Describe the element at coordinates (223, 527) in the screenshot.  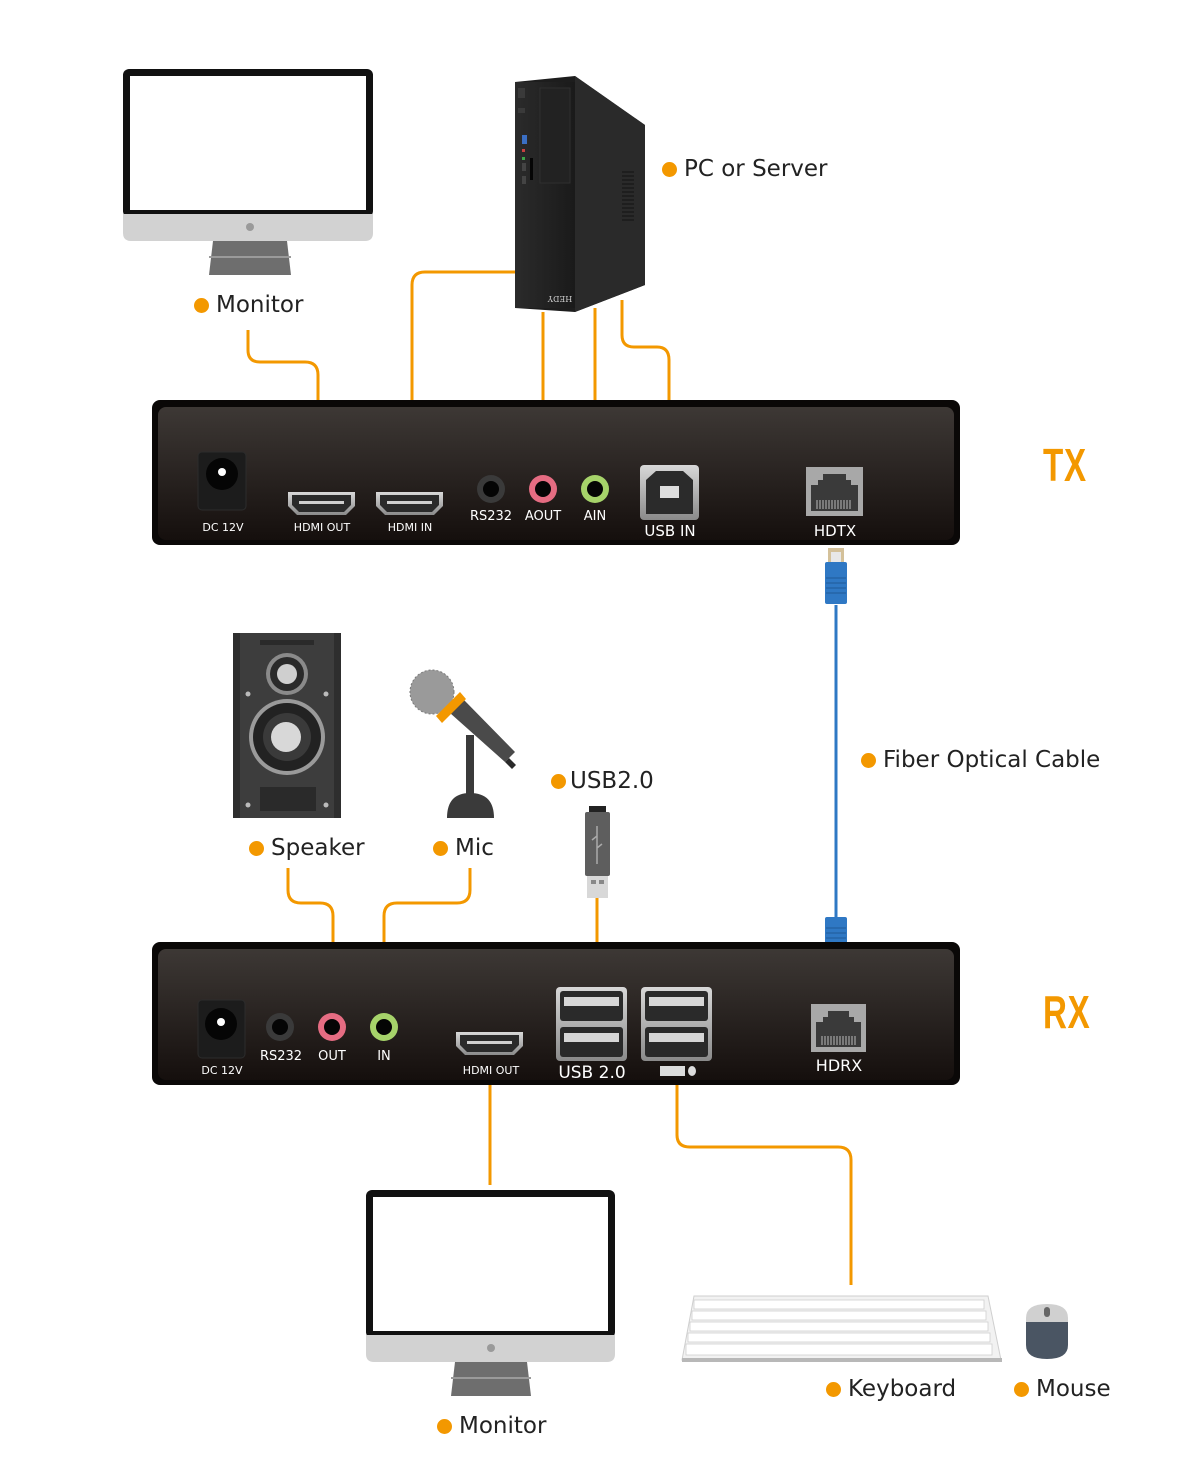
I see `tx-dc-label: DC 12V` at that location.